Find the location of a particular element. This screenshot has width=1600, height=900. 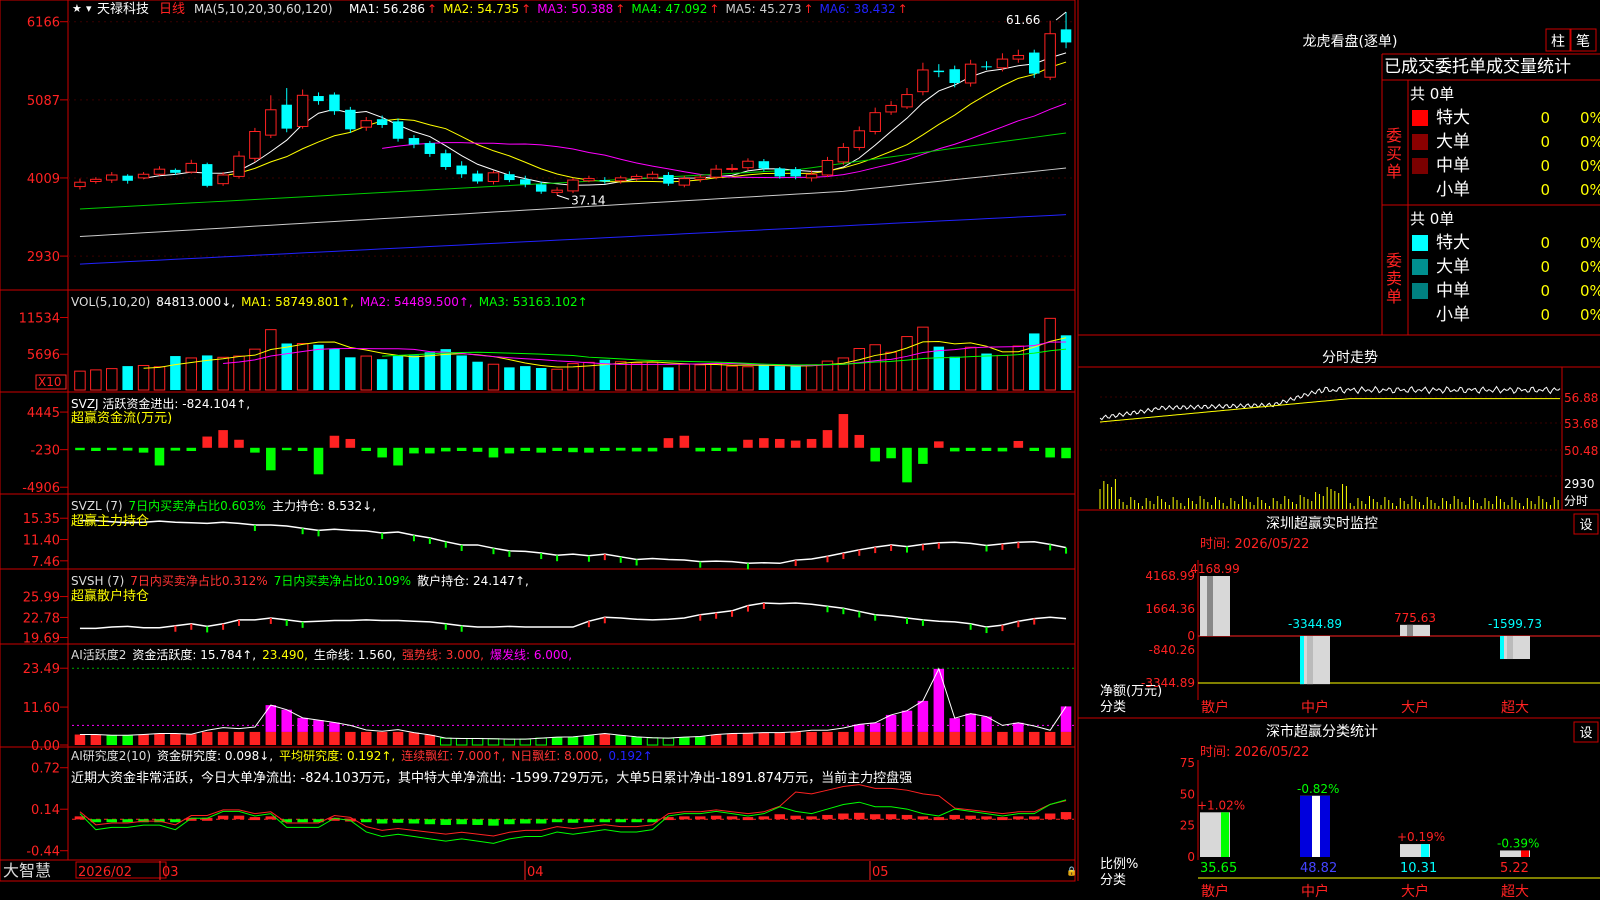

classify-change-label: -0.82% is located at coordinates (1318, 789).